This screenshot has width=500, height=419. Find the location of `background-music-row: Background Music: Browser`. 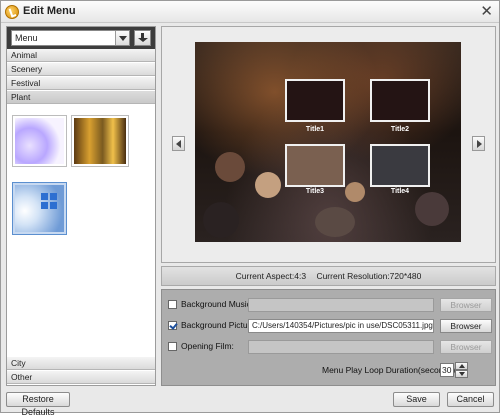

background-music-row: Background Music: Browser is located at coordinates (330, 305).